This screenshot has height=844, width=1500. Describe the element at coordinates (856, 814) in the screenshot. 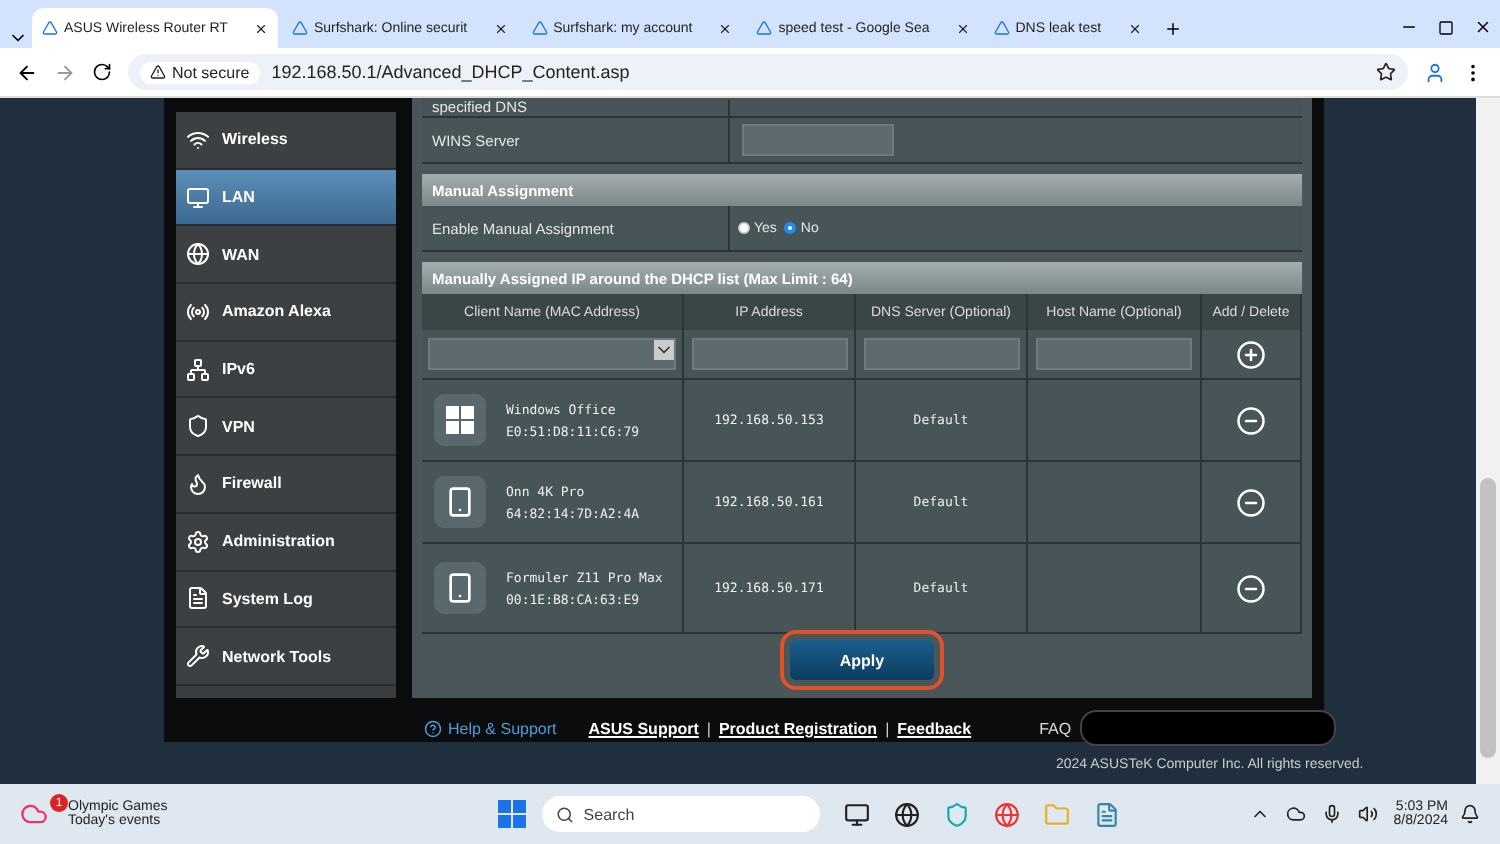

I see `task-view-icon` at that location.